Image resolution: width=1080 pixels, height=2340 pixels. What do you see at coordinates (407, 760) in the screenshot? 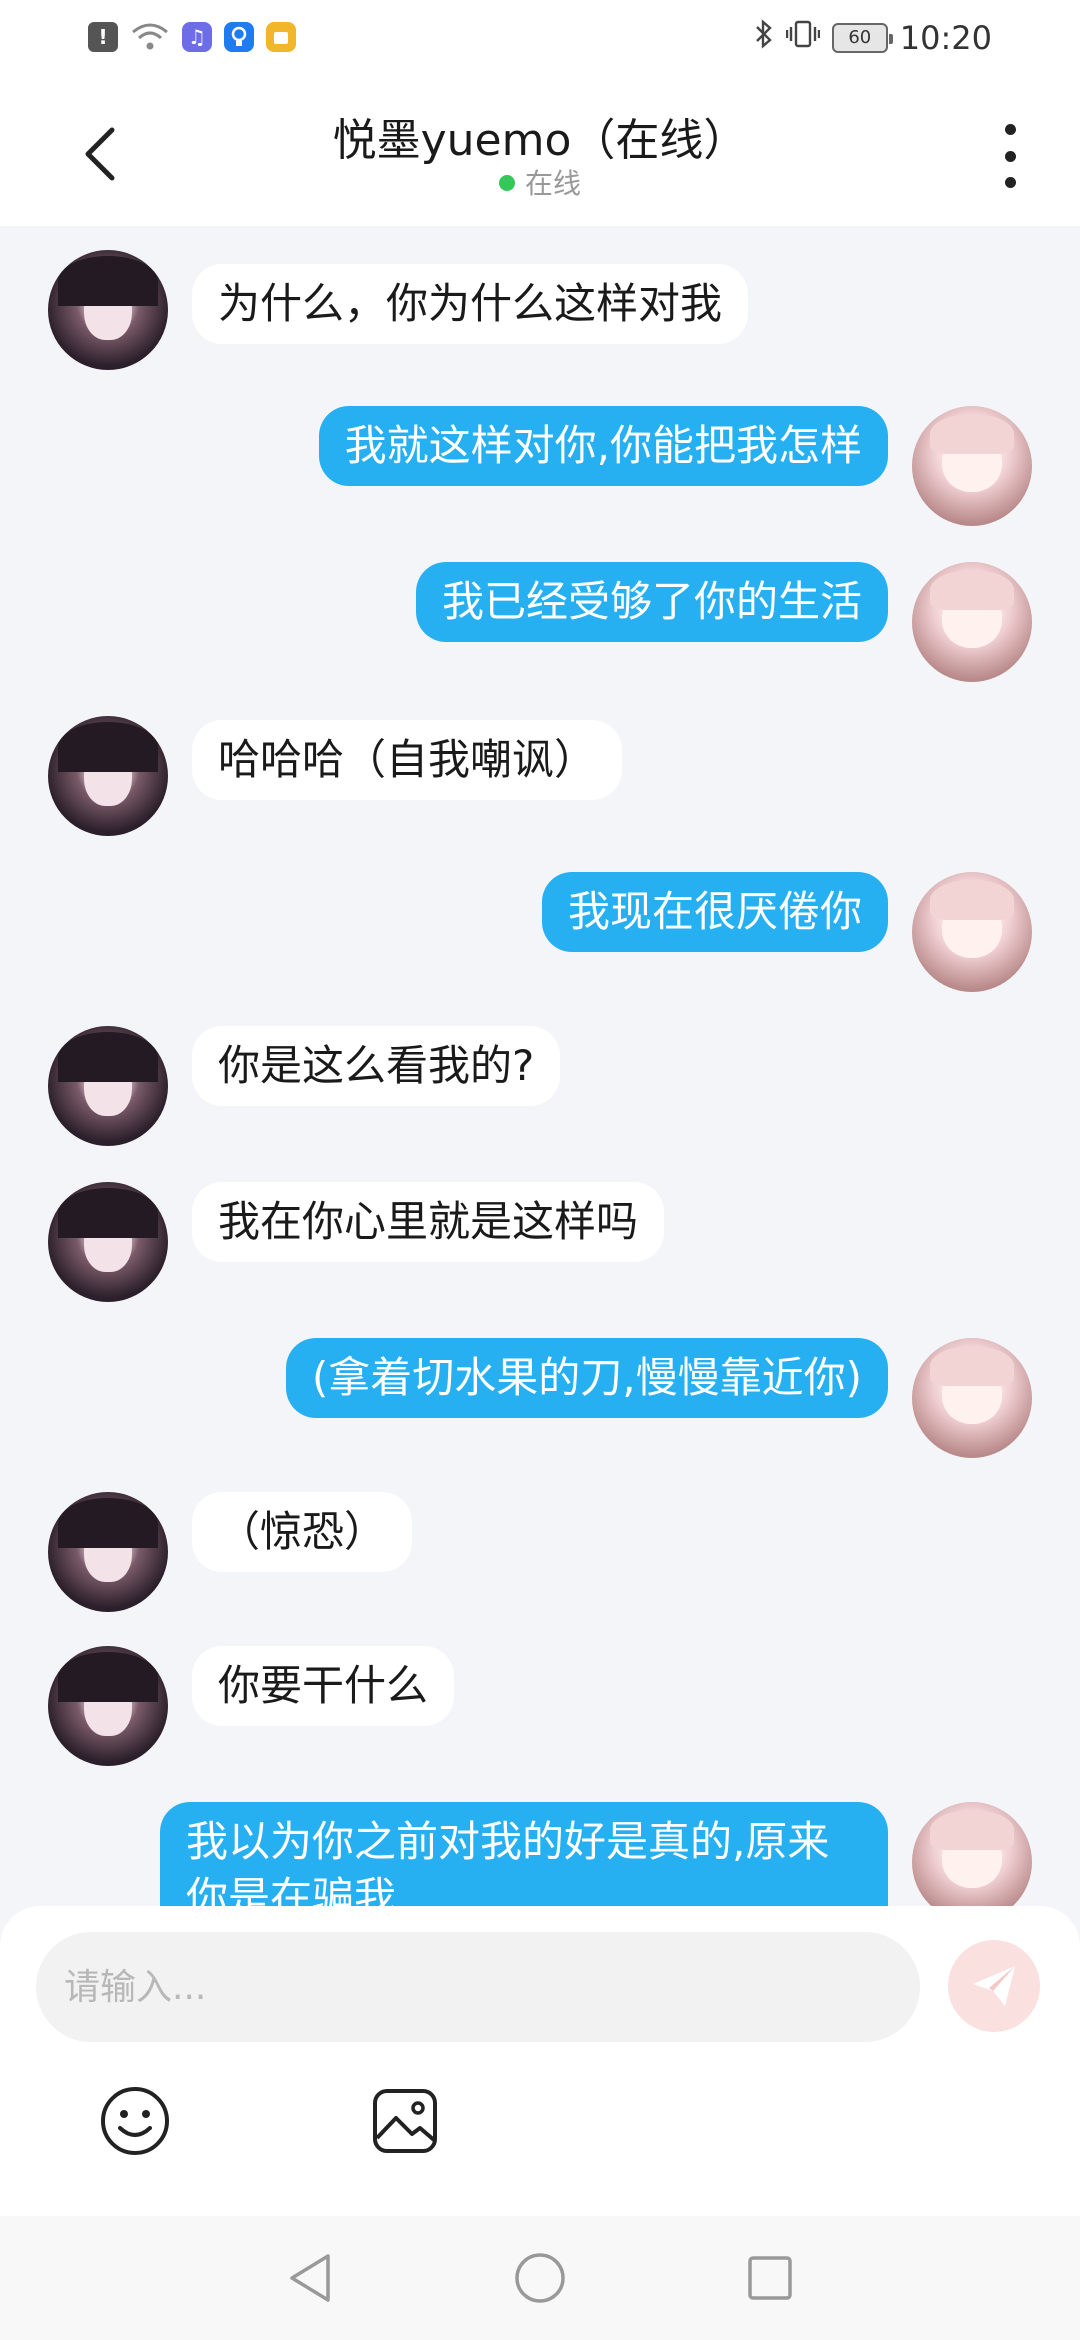
I see `message-bubble: 哈哈哈（自我嘲讽）` at bounding box center [407, 760].